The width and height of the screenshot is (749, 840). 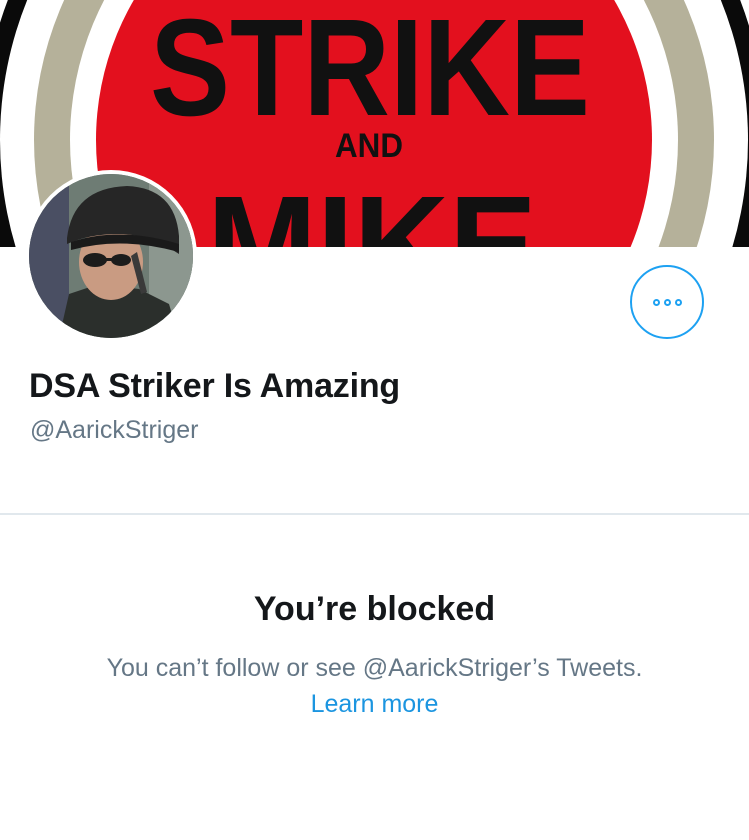 I want to click on display-name: DSA Striker Is Amazing, so click(x=214, y=386).